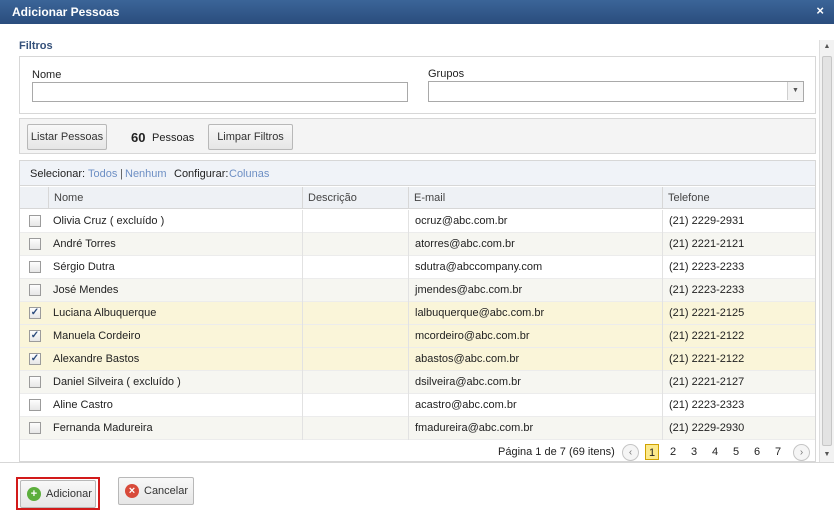 This screenshot has width=834, height=516. I want to click on name-filter-input, so click(220, 92).